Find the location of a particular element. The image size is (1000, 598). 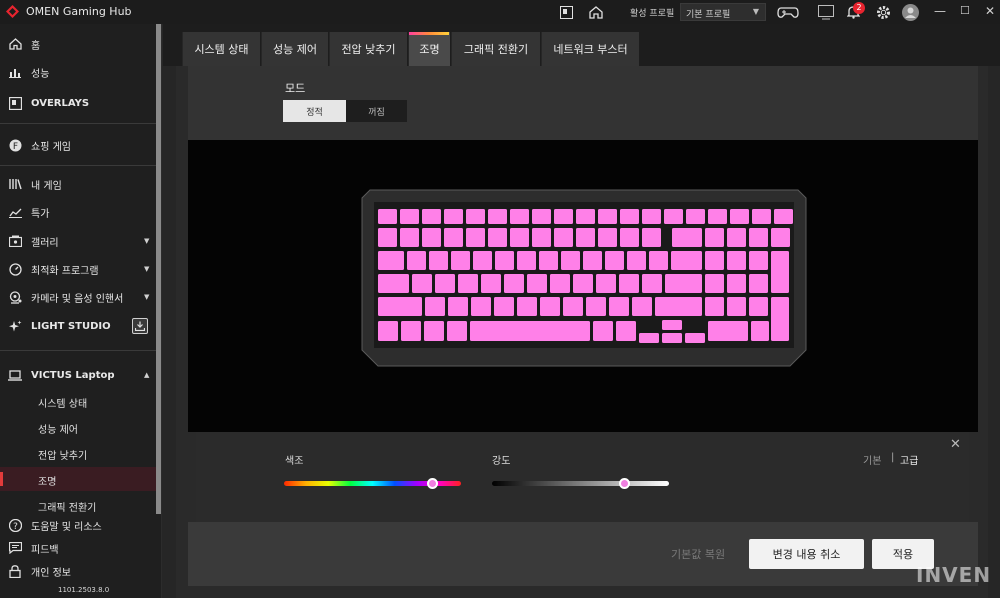

sidebar-subitem-graphics-switcher: 그래픽 전환기 is located at coordinates (67, 506).